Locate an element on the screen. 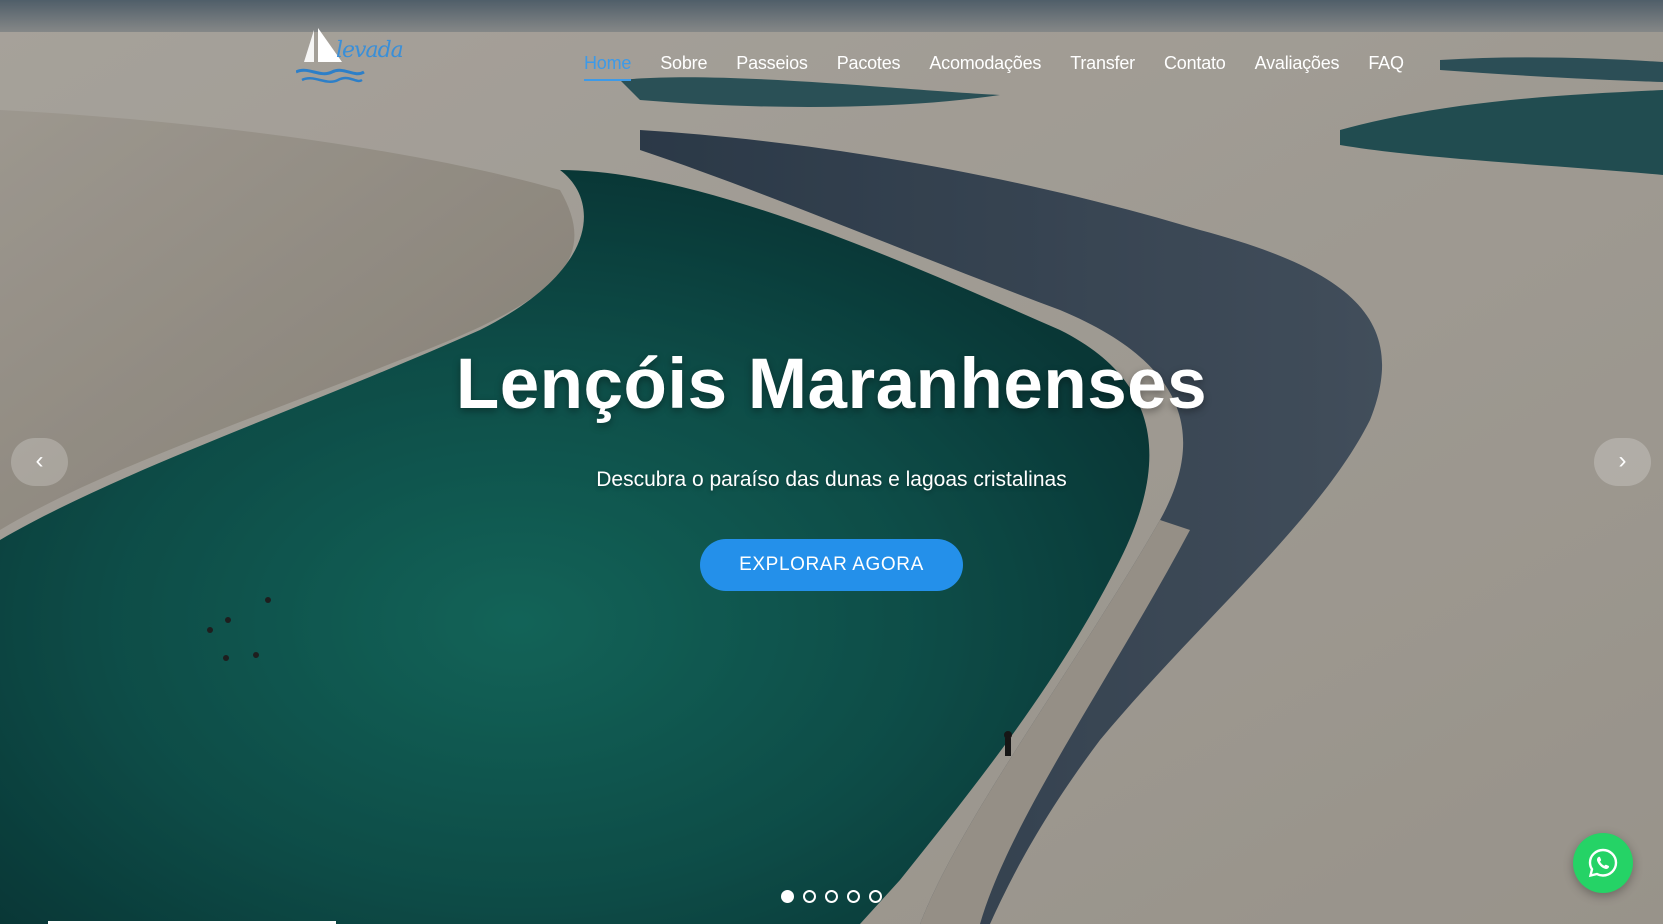  nav-item-pacotes: Pacotes is located at coordinates (869, 63).